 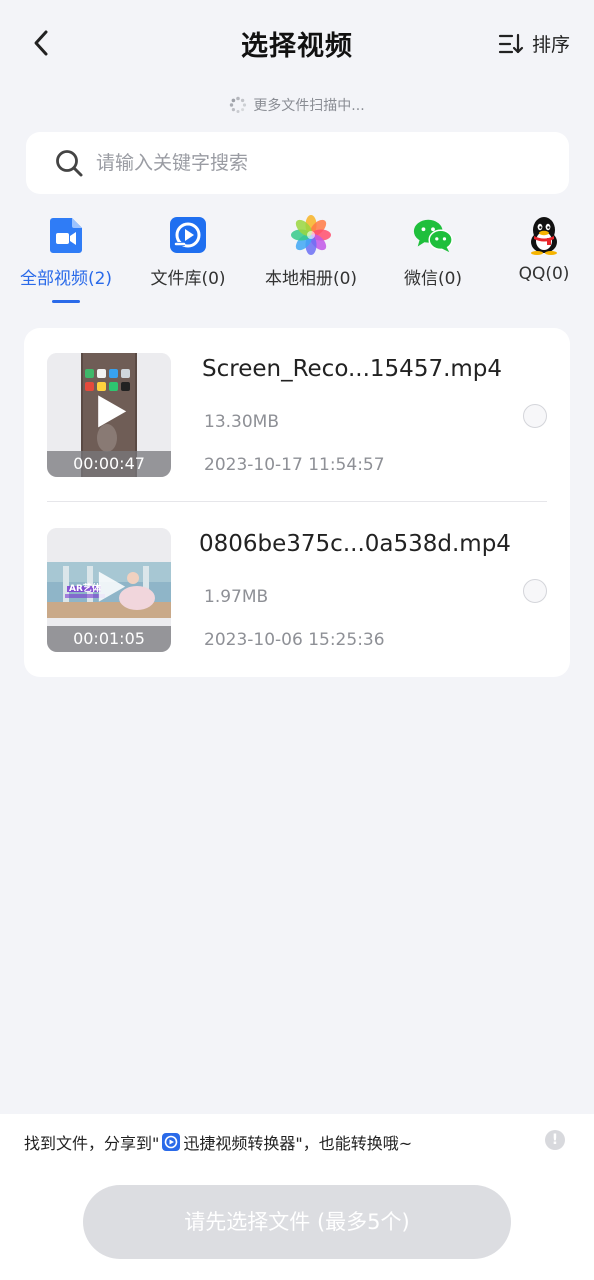 I want to click on video-thumbnail: AR艺体 00:01:05, so click(x=109, y=590).